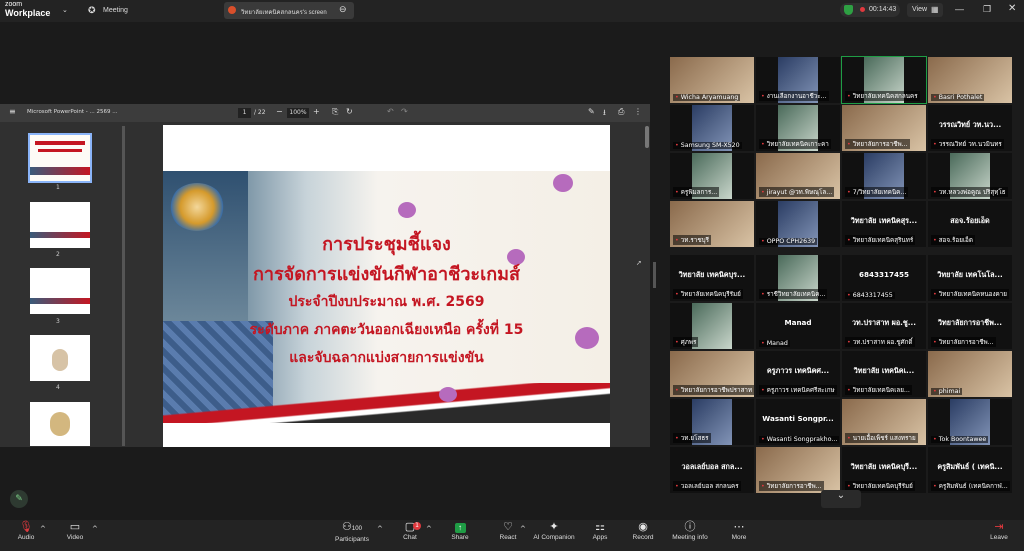 Image resolution: width=1024 pixels, height=551 pixels. Describe the element at coordinates (298, 113) in the screenshot. I see `zoom-input: 100%` at that location.